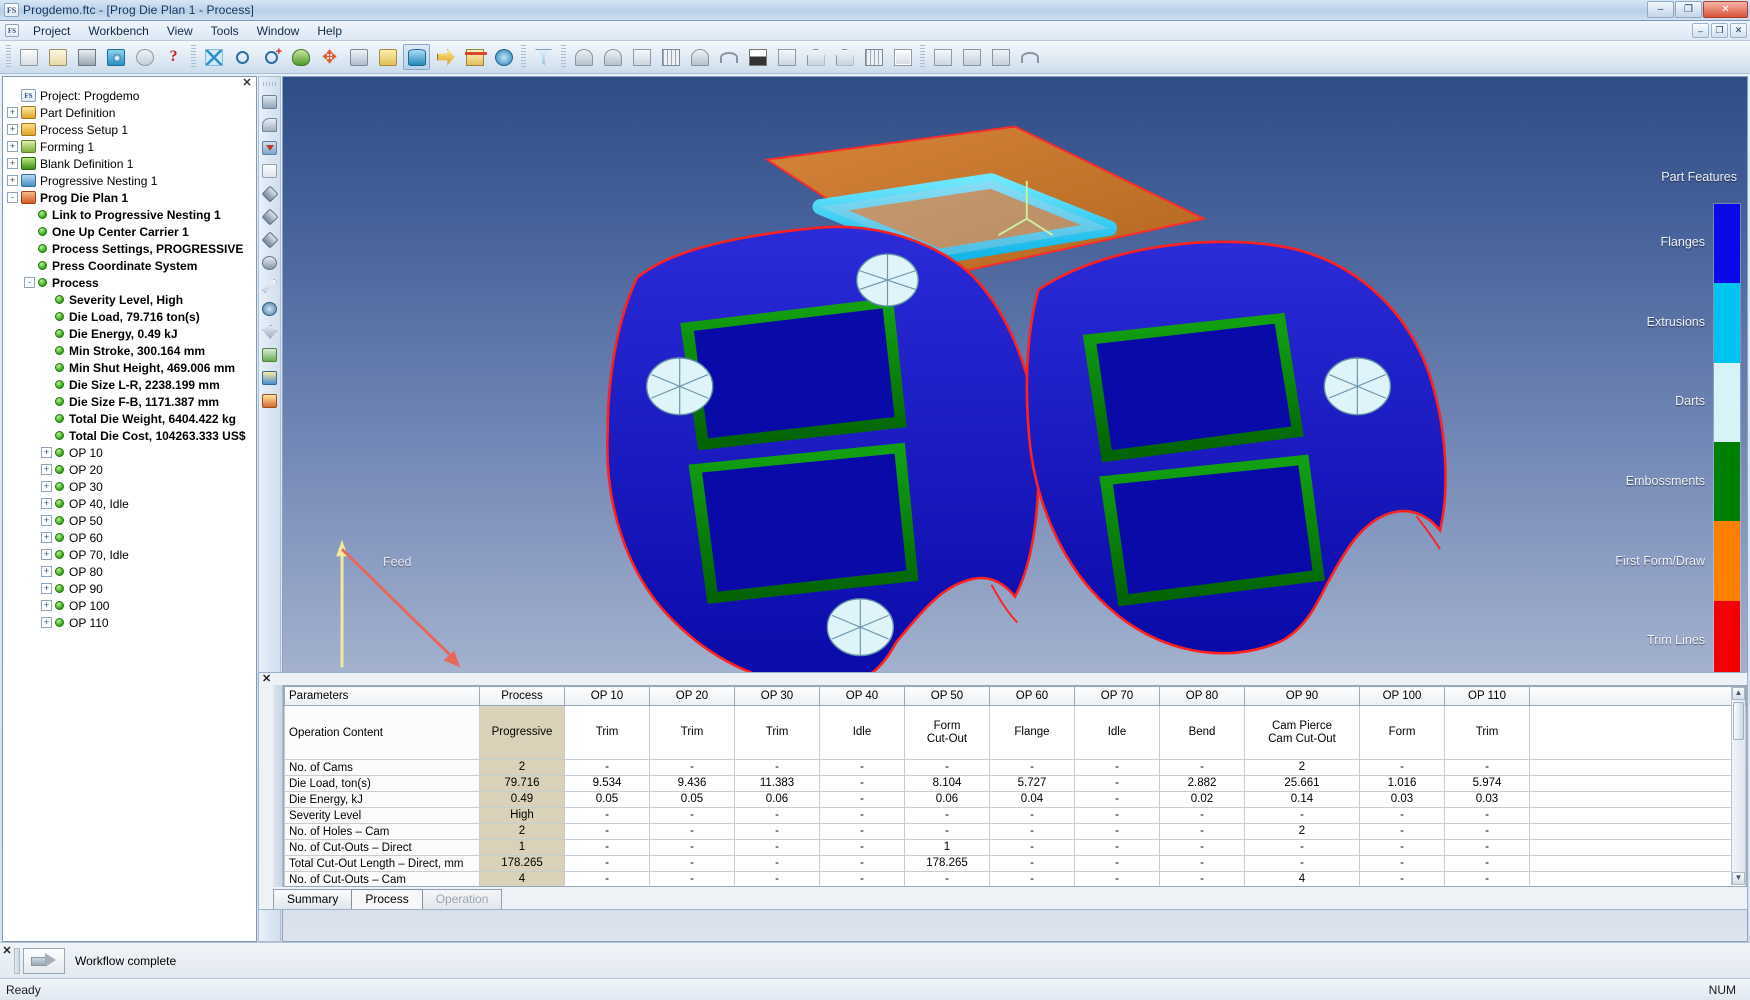 The image size is (1750, 1000). I want to click on tree-item: + Forming 1, so click(131, 146).